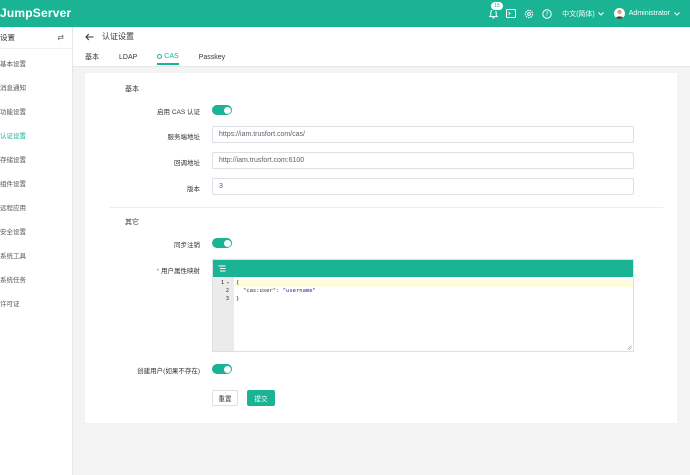 This screenshot has height=475, width=690. Describe the element at coordinates (92, 58) in the screenshot. I see `tab-basic: 基本` at that location.